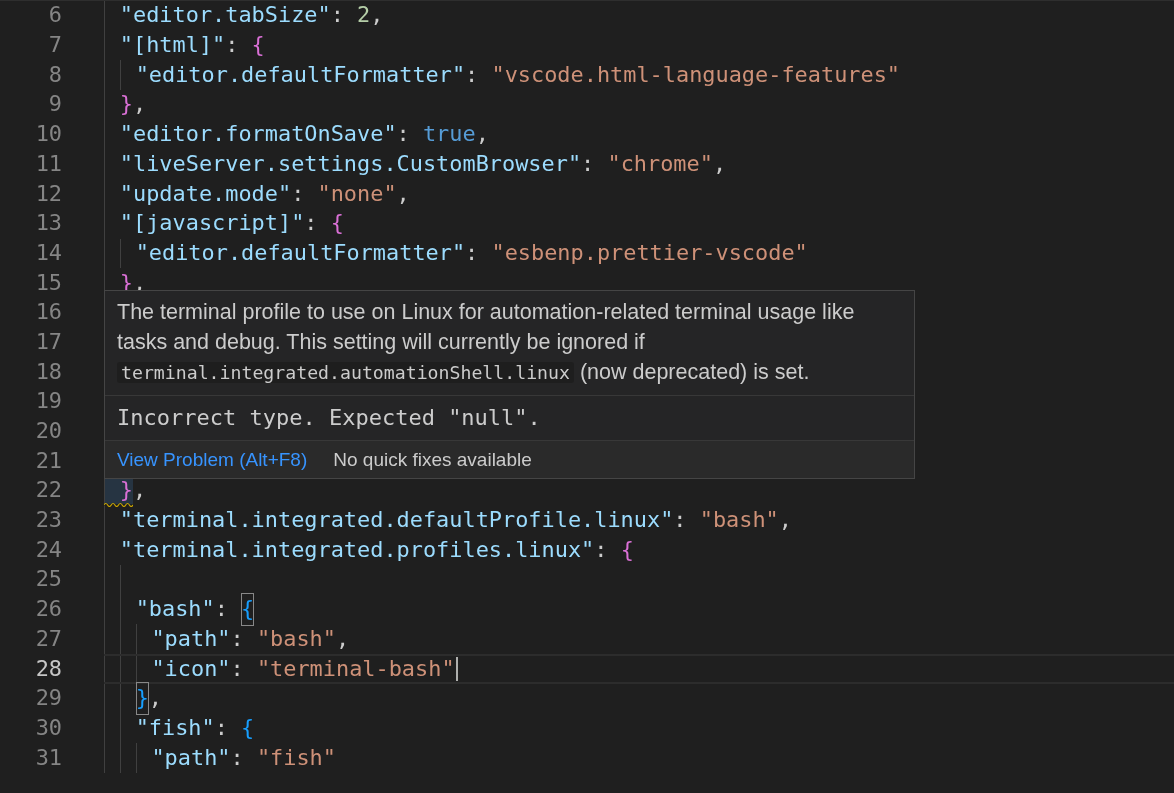 Image resolution: width=1174 pixels, height=793 pixels. I want to click on json-string: "esbenp.prettier-vscode", so click(649, 252).